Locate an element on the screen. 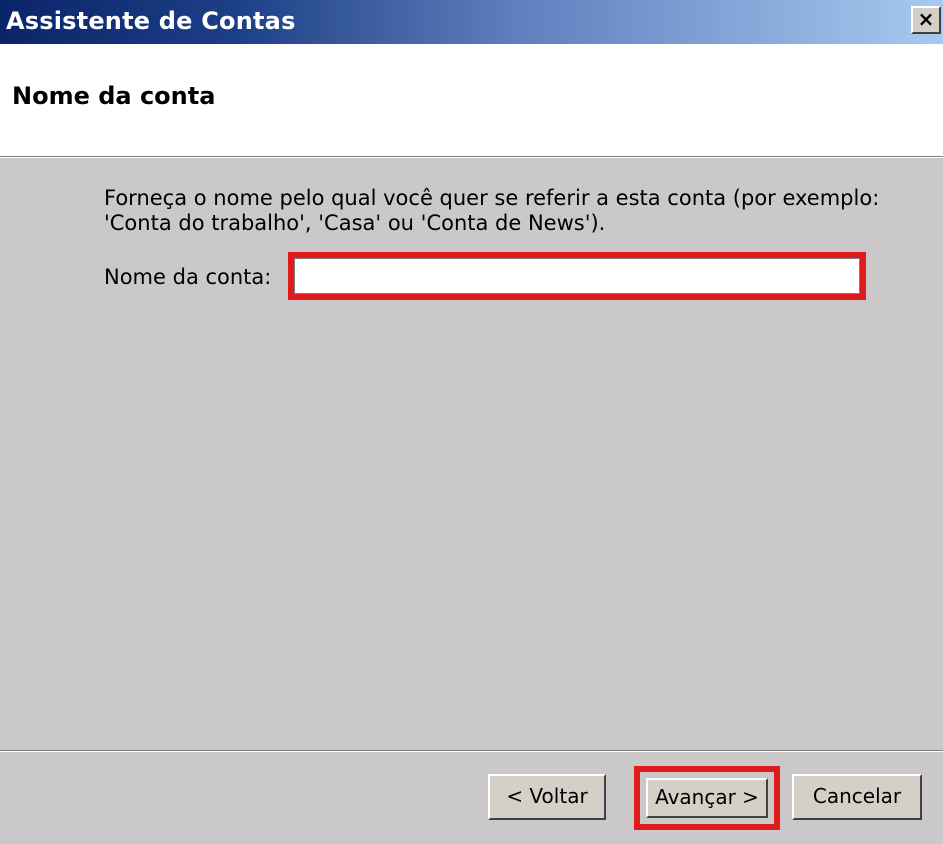  back-button: < Voltar is located at coordinates (547, 797).